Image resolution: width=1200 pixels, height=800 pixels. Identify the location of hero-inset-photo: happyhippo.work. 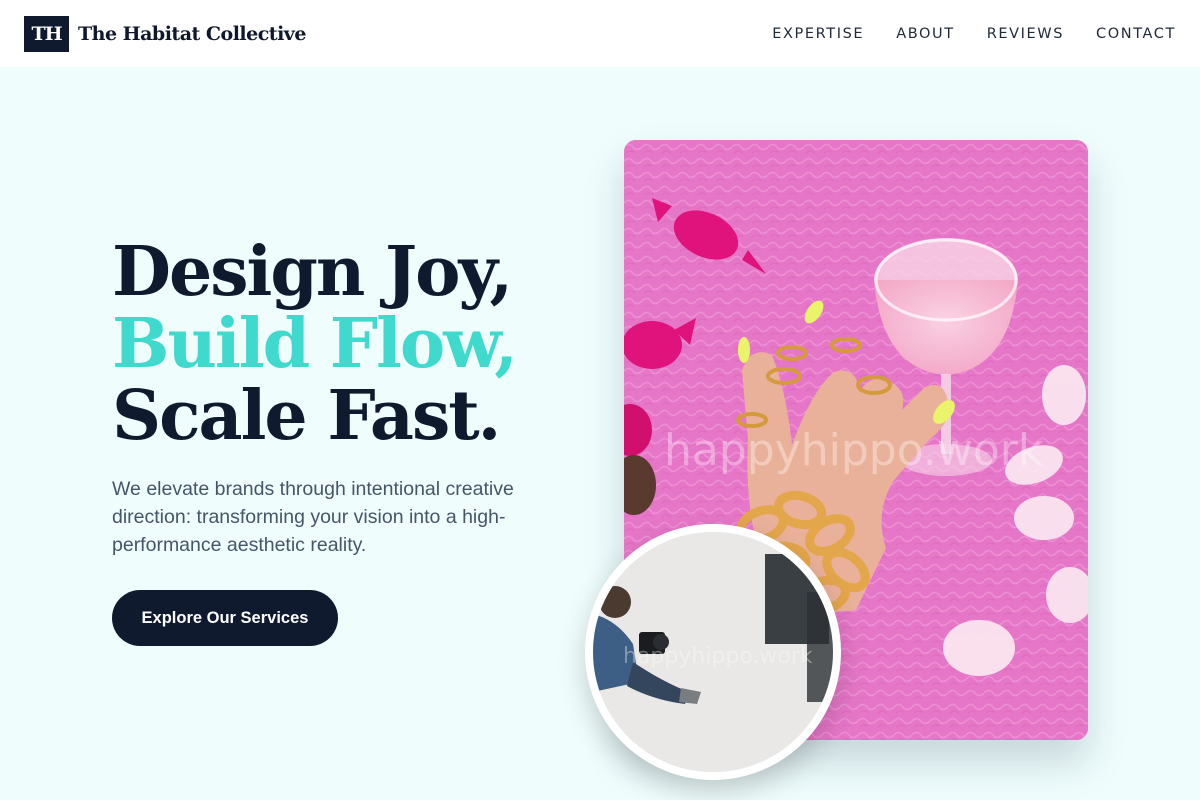
(713, 652).